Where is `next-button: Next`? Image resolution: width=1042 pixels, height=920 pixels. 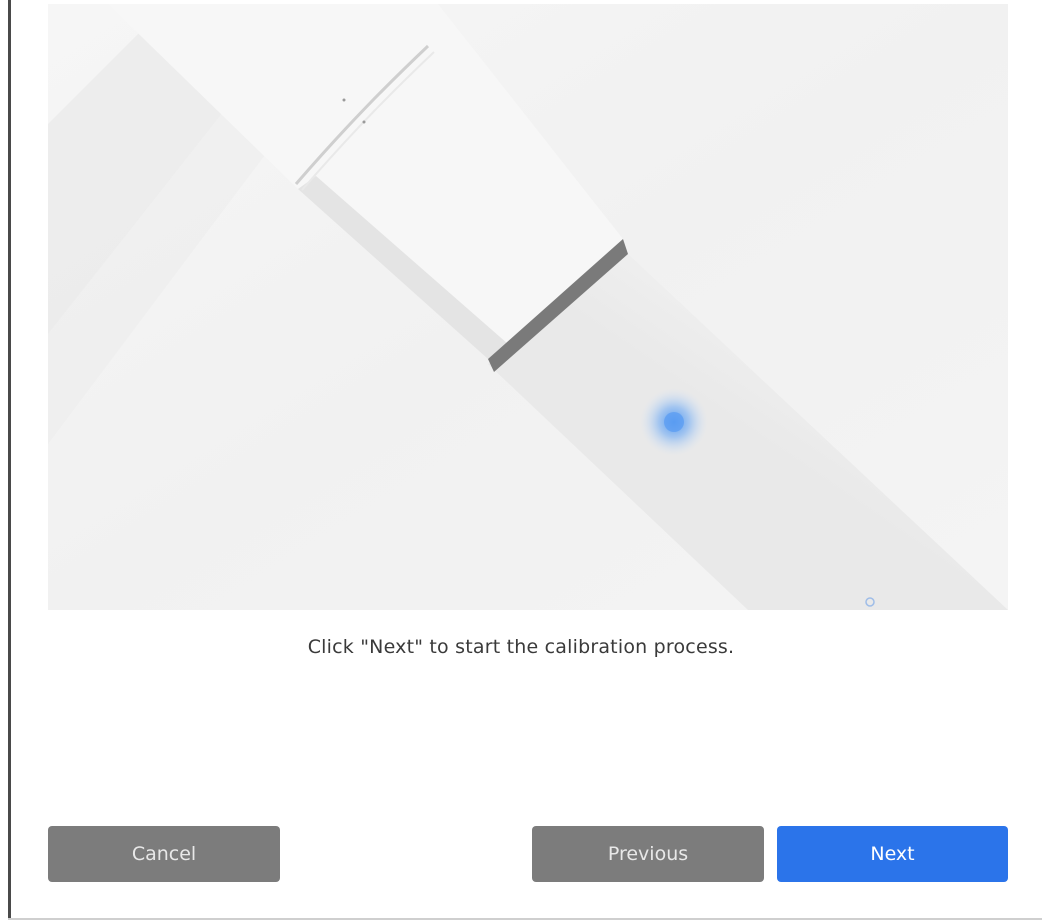 next-button: Next is located at coordinates (892, 854).